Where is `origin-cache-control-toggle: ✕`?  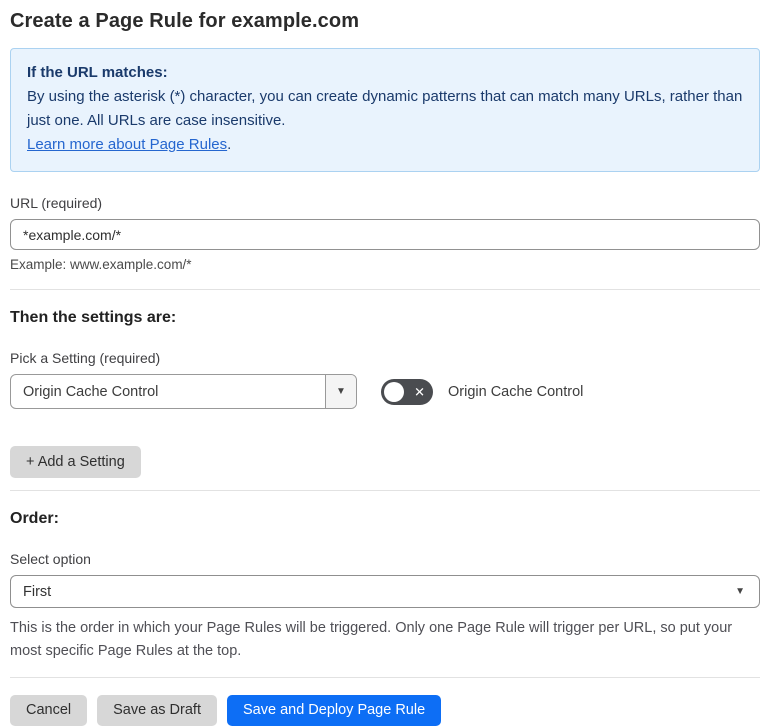 origin-cache-control-toggle: ✕ is located at coordinates (407, 391).